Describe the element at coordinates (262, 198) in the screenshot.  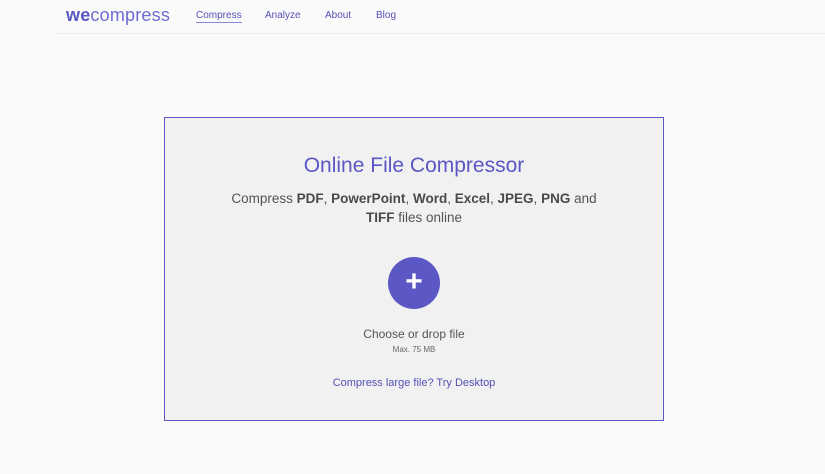
I see `subtitle-prefix: Compress` at that location.